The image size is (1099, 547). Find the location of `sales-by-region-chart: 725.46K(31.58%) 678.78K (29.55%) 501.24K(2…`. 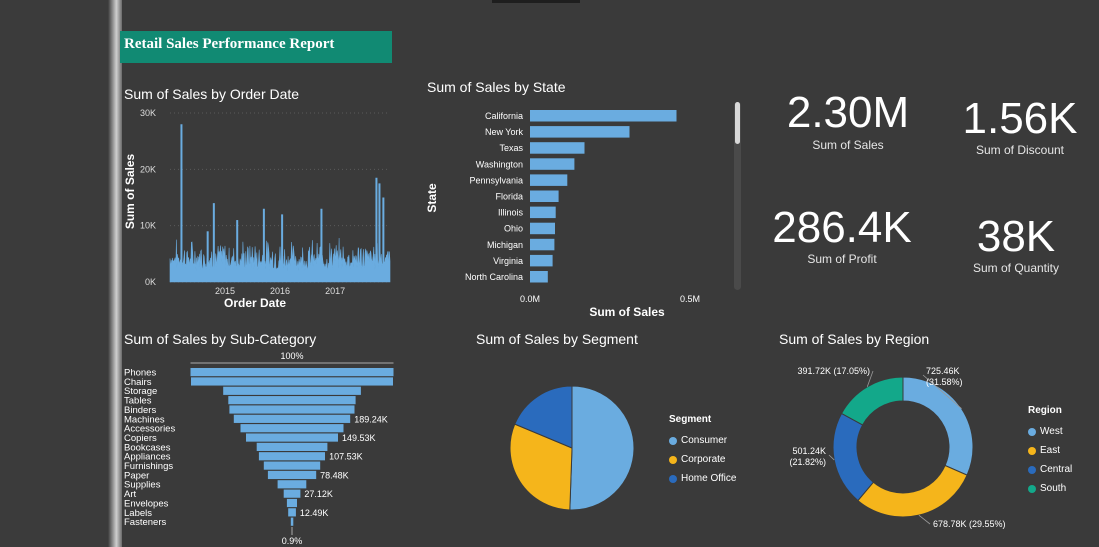

sales-by-region-chart: 725.46K(31.58%) 678.78K (29.55%) 501.24K(2… is located at coordinates (900, 450).